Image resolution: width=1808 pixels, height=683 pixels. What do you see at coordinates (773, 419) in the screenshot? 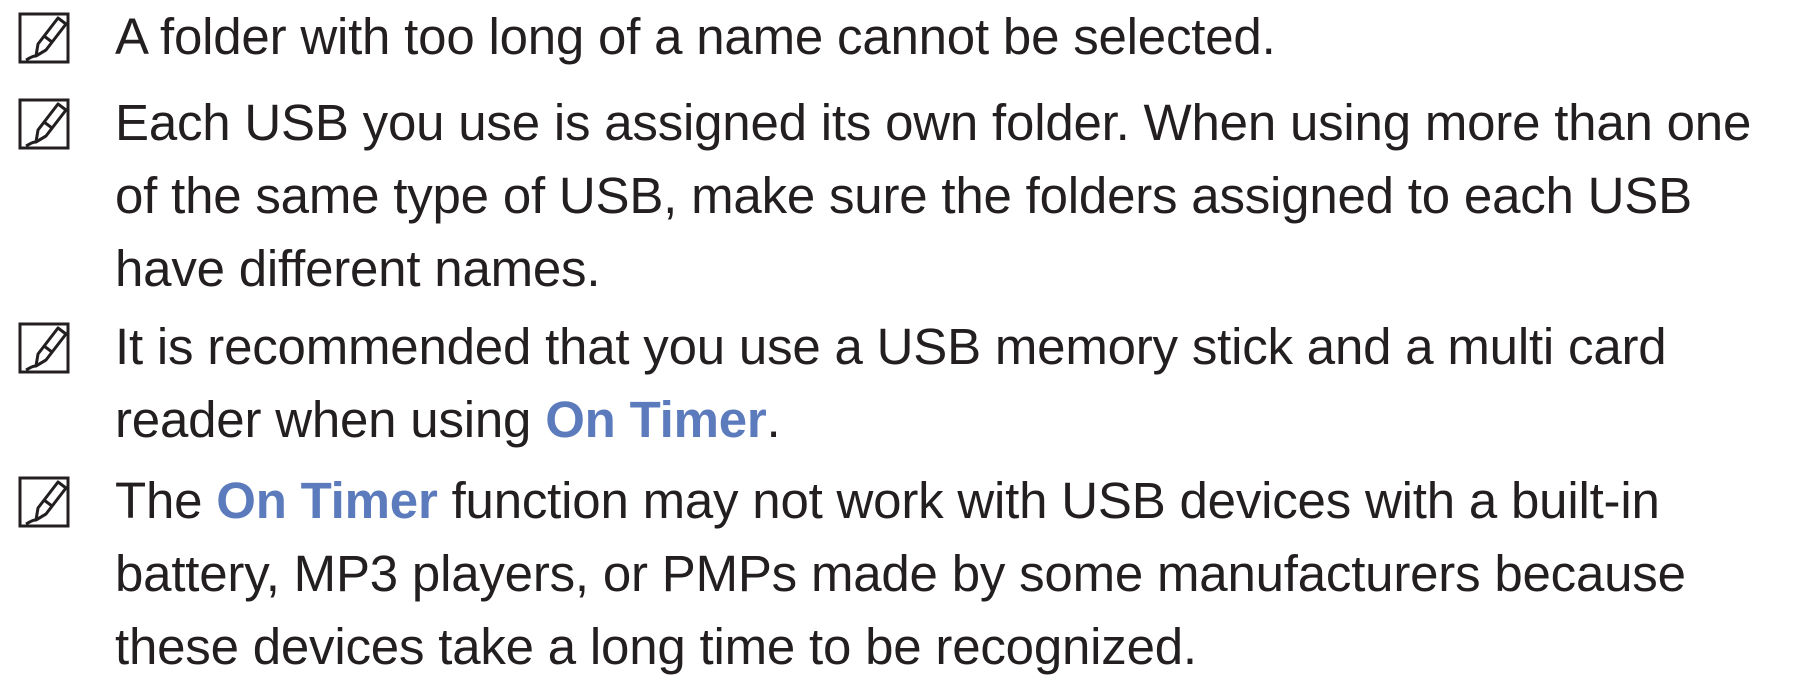
I see `note-line-text: .` at bounding box center [773, 419].